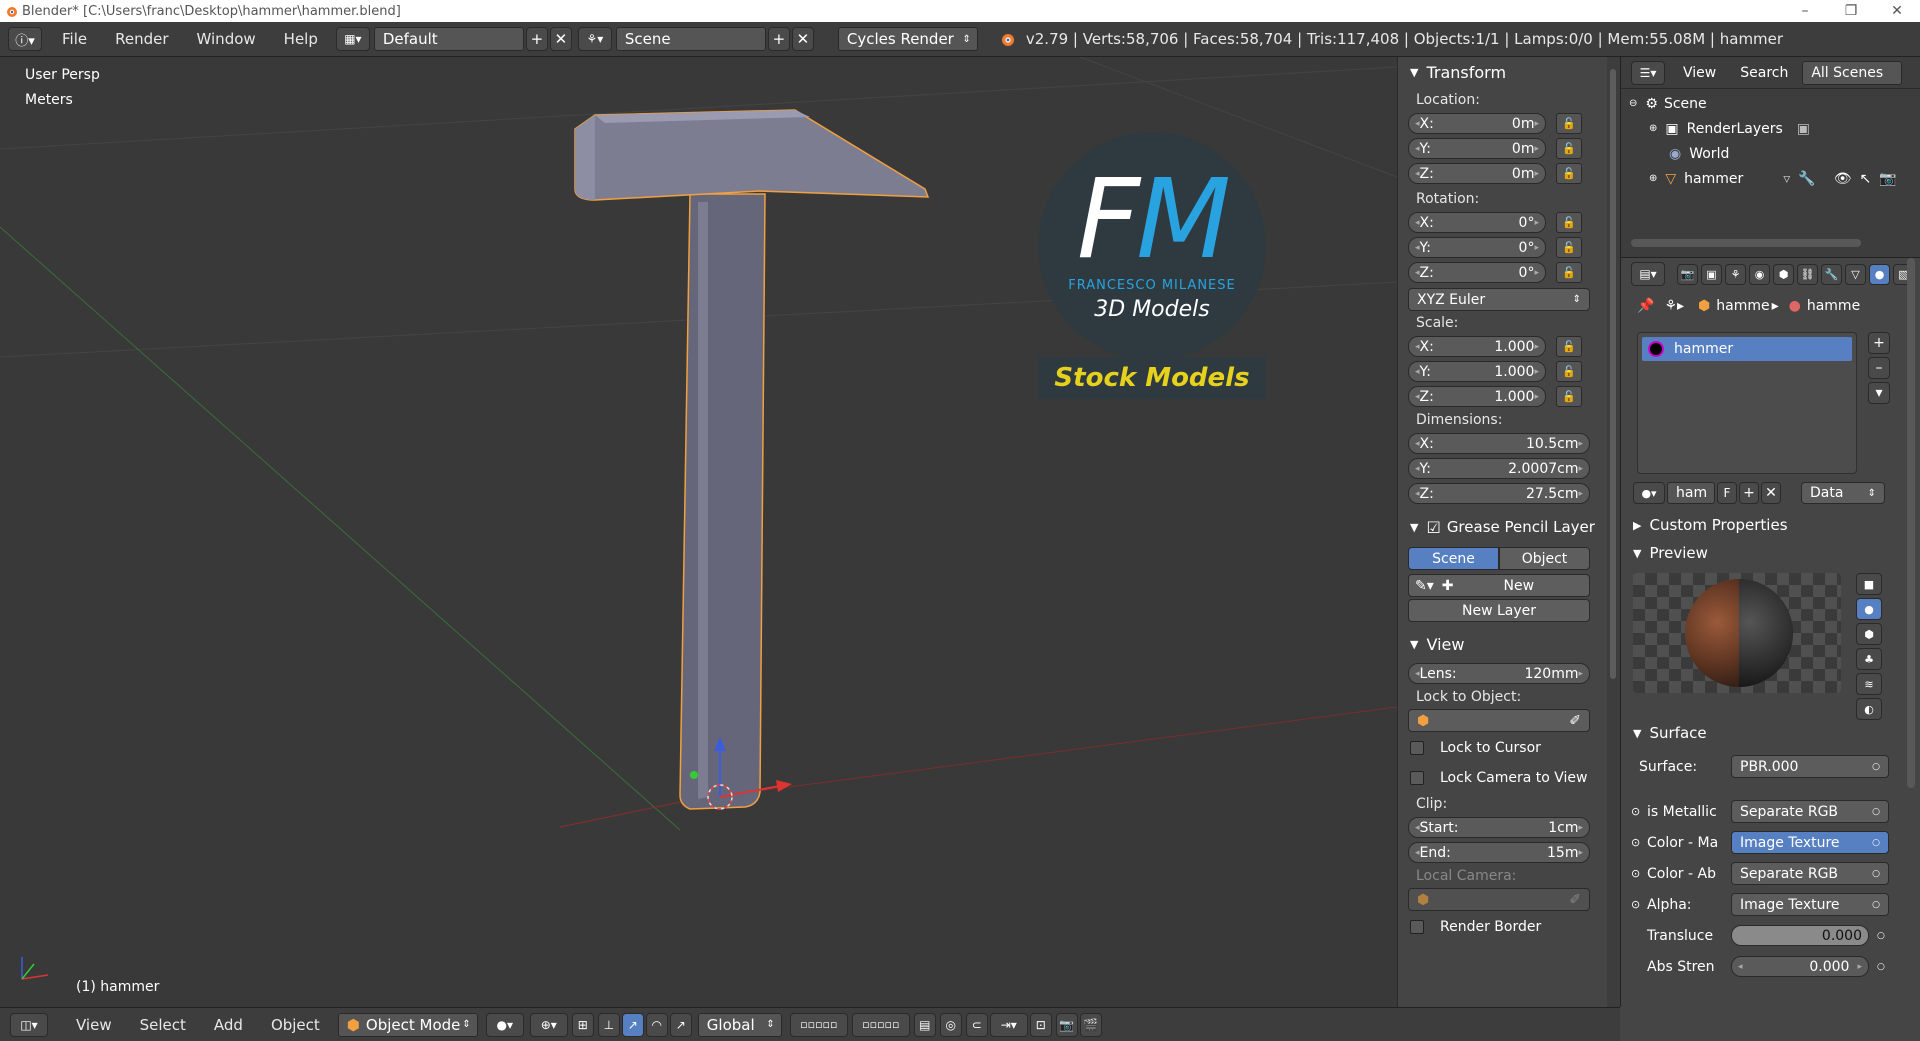  Describe the element at coordinates (1869, 684) in the screenshot. I see `preview-hair-icon: ≋` at that location.